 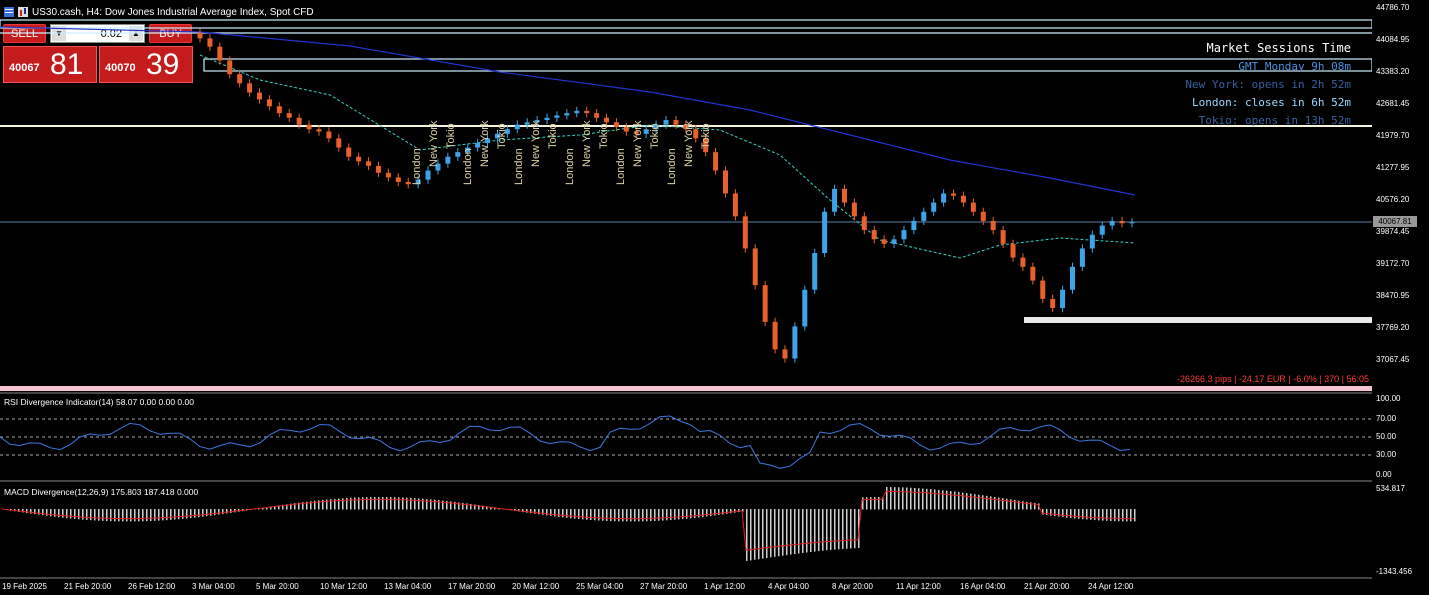 What do you see at coordinates (918, 586) in the screenshot?
I see `time-tick: 11 Apr 12:00` at bounding box center [918, 586].